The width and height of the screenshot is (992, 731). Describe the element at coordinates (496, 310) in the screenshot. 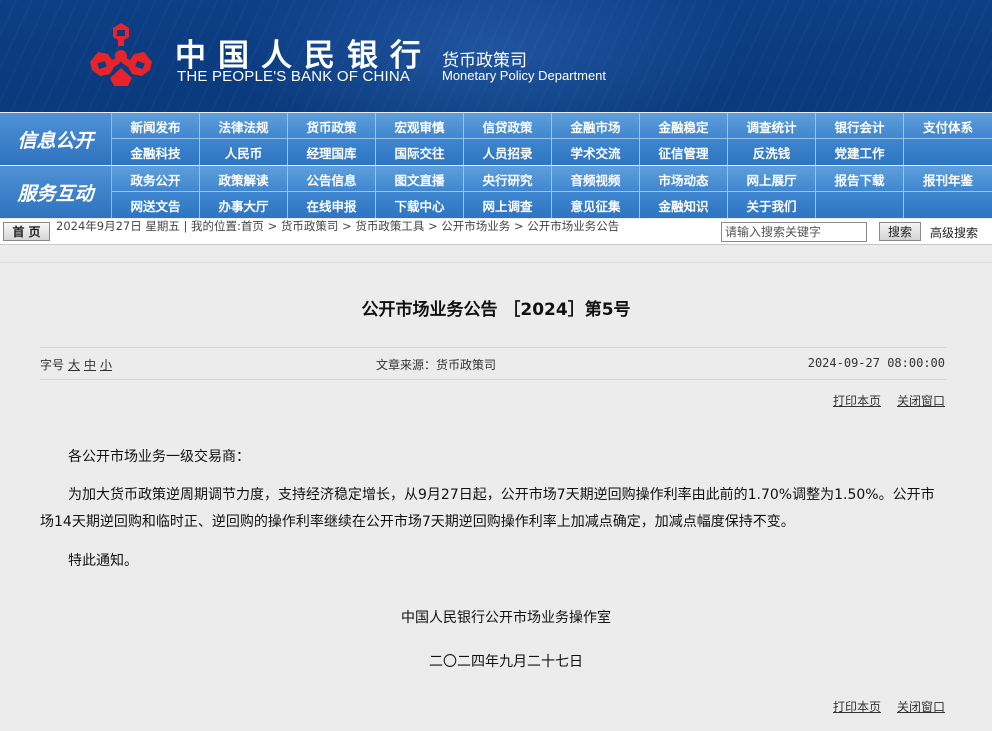

I see `article-title: 公开市场业务公告 ［2024］第5号` at that location.